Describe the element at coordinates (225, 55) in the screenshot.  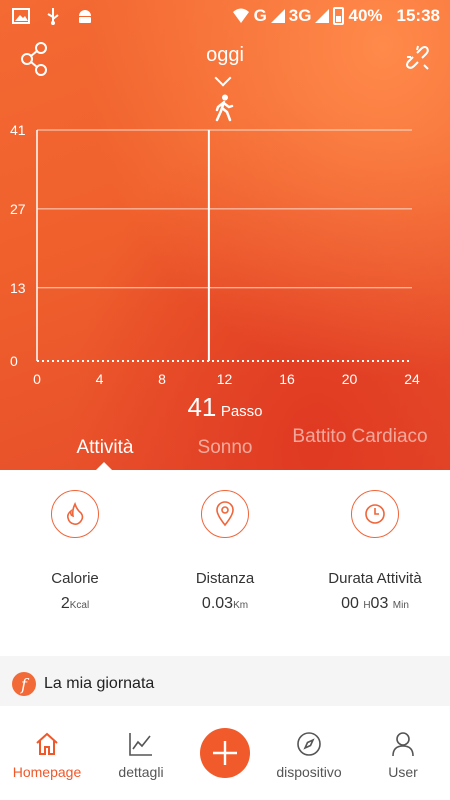
I see `date-selector: oggi` at that location.